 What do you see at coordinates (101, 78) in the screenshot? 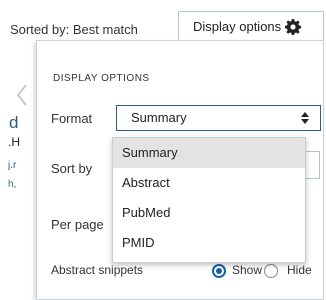
I see `panel-title: DISPLAY OPTIONS` at bounding box center [101, 78].